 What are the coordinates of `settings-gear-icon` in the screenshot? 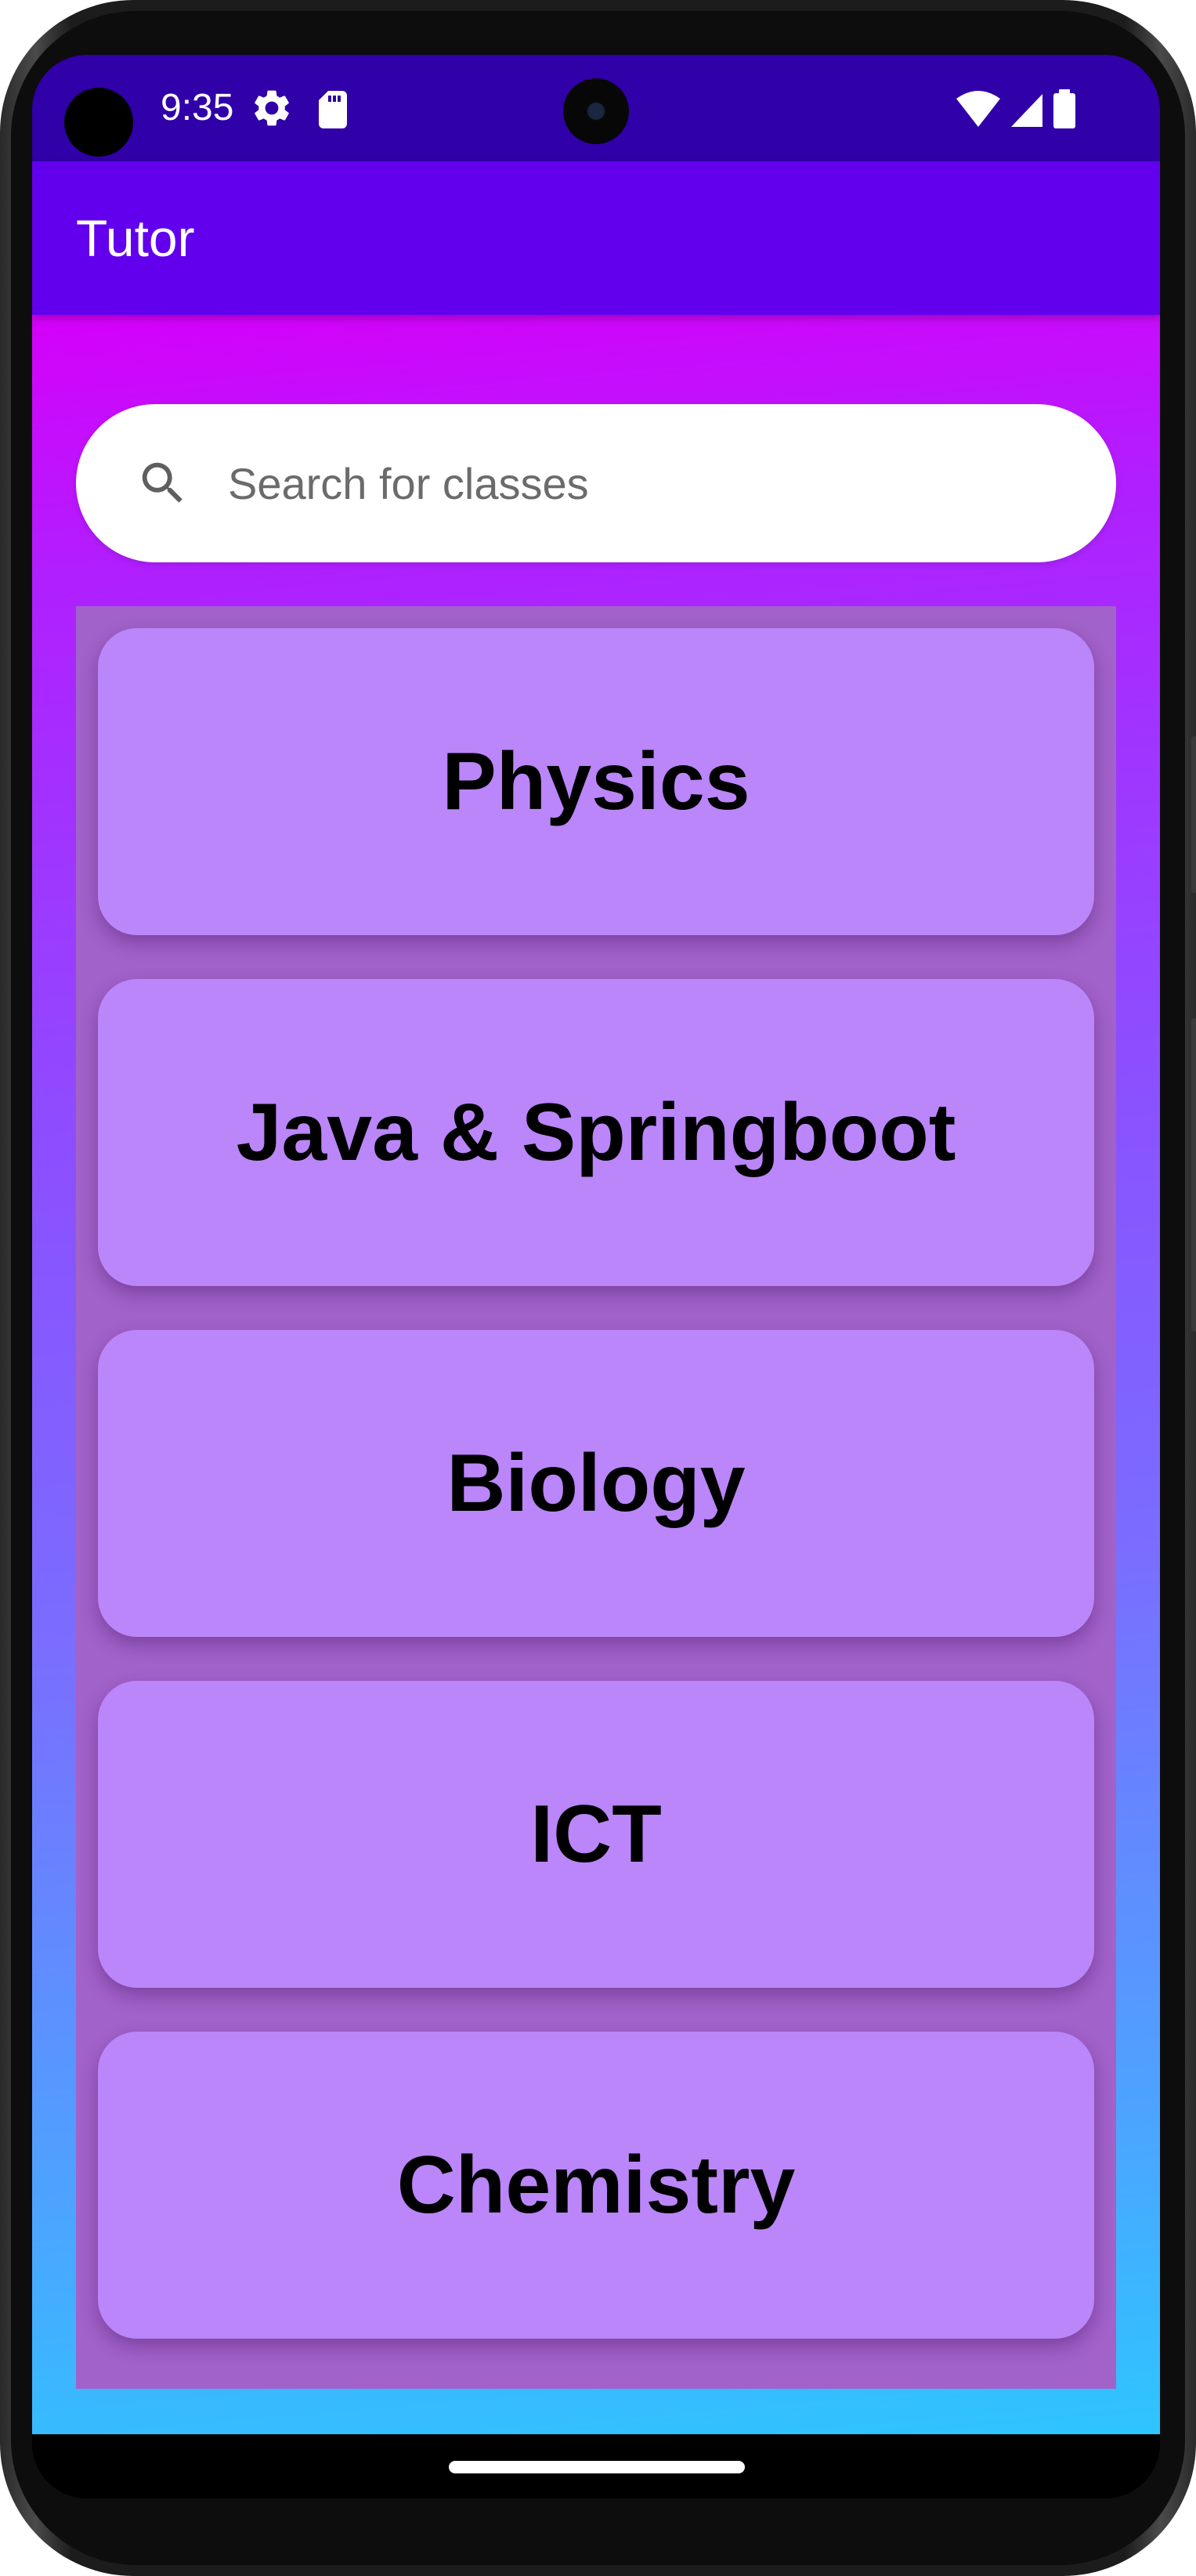 It's located at (272, 108).